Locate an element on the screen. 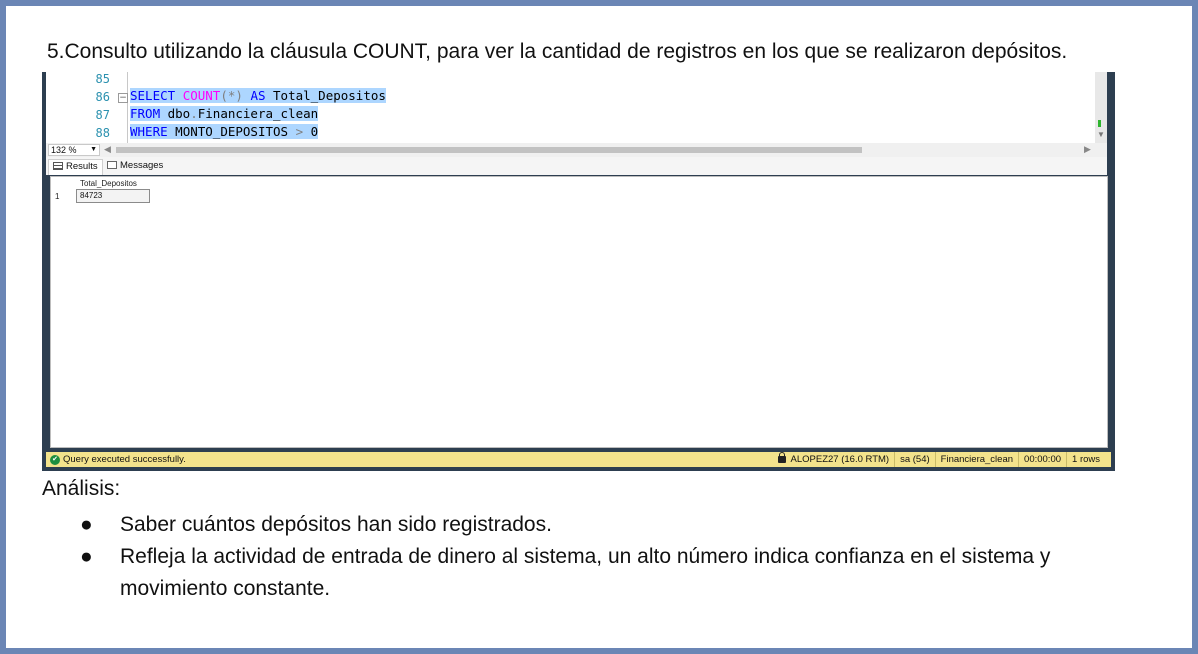 This screenshot has width=1198, height=654. code-line-86: SELECT COUNT(*) AS Total_Depositos is located at coordinates (258, 95).